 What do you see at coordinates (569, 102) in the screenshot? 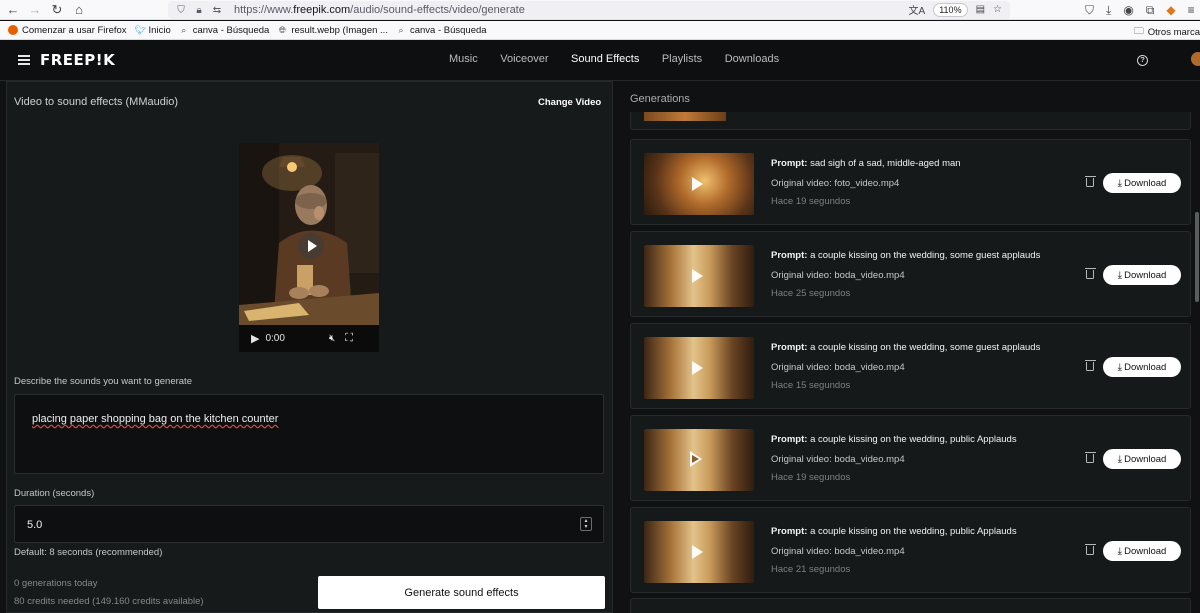
I see `change-video-button: Change Video` at bounding box center [569, 102].